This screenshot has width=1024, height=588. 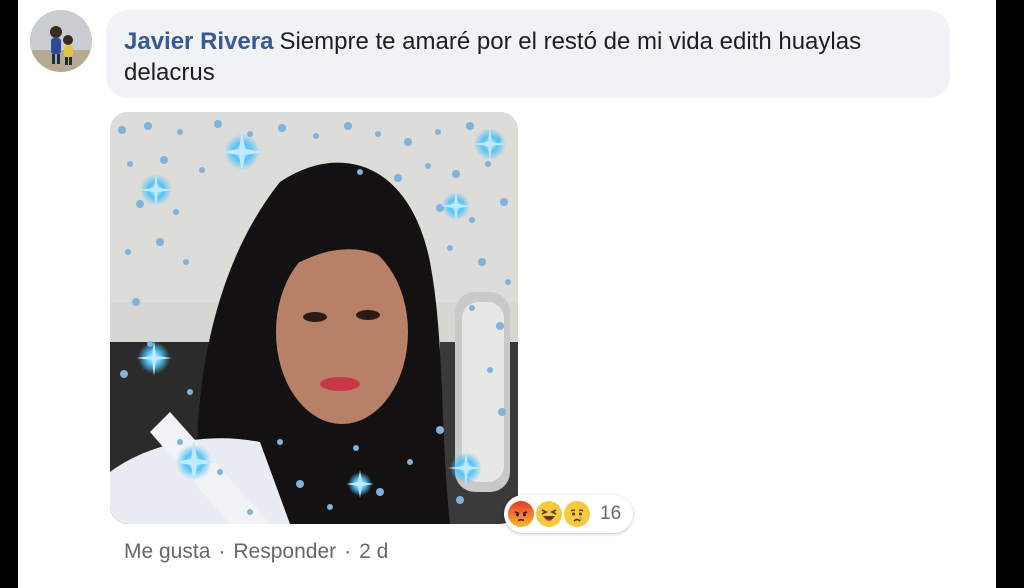 I want to click on comment-timestamp: 2 d, so click(x=373, y=552).